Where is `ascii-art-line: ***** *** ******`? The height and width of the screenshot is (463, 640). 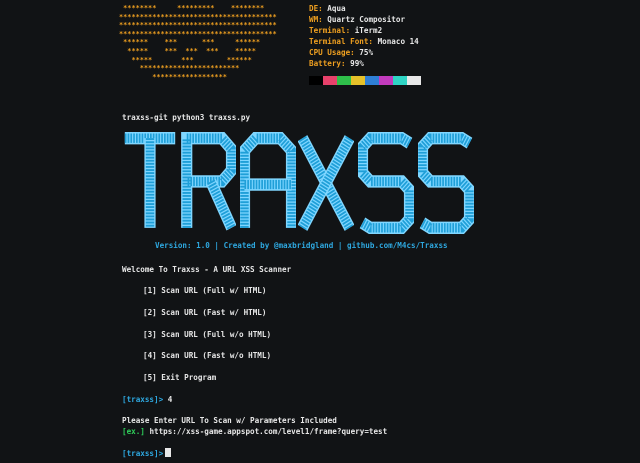
ascii-art-line: ***** *** ****** is located at coordinates (185, 59).